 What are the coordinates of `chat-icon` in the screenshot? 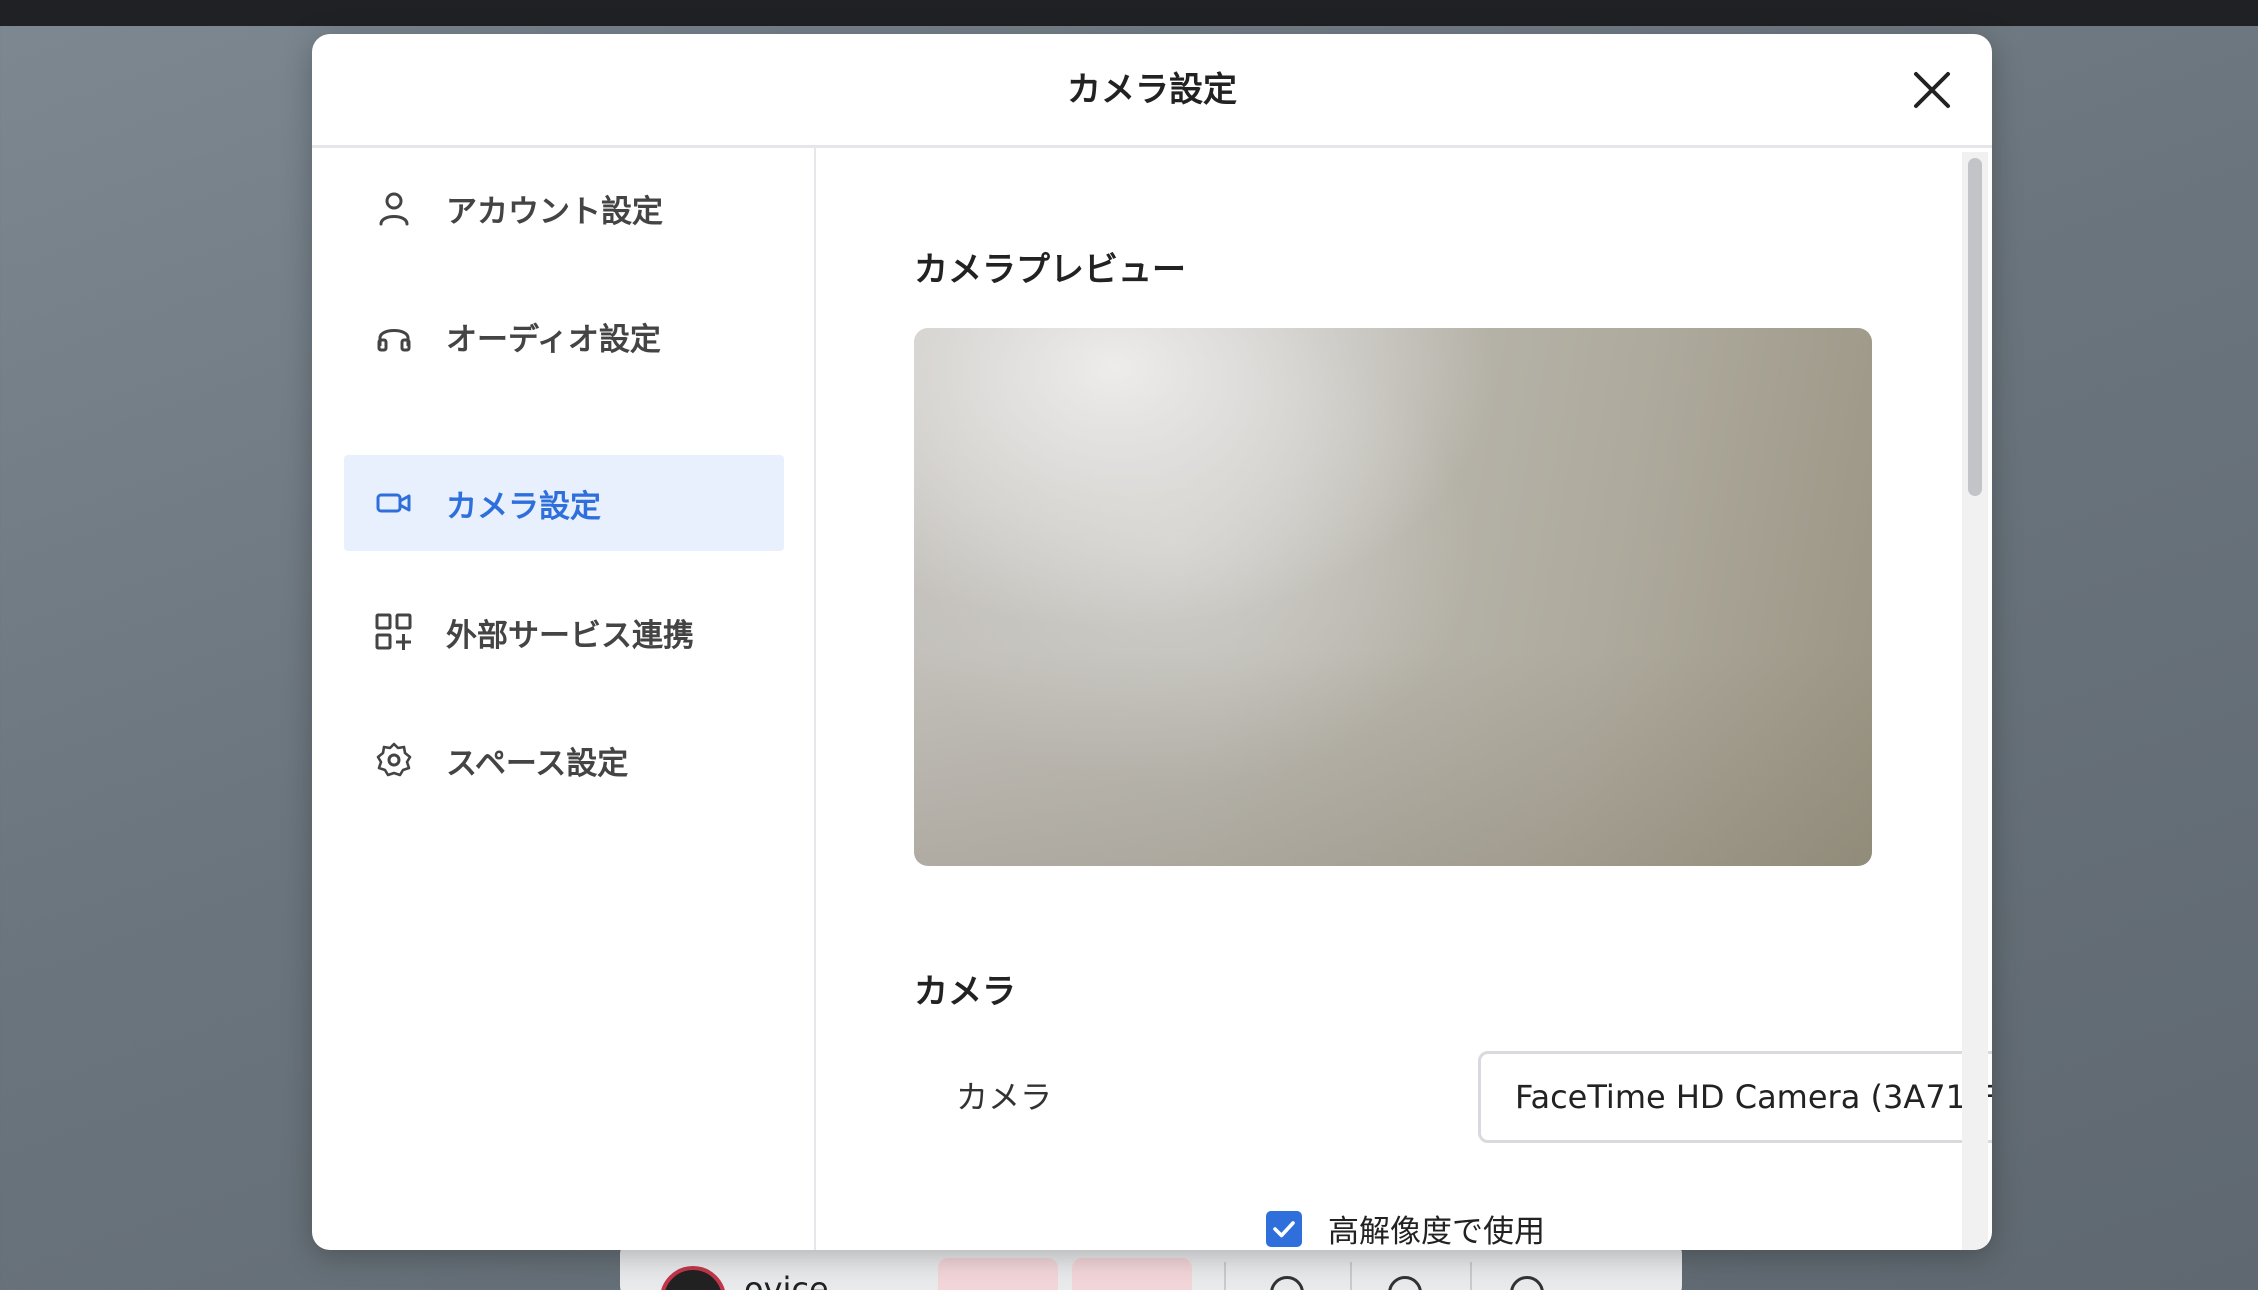 It's located at (1405, 1283).